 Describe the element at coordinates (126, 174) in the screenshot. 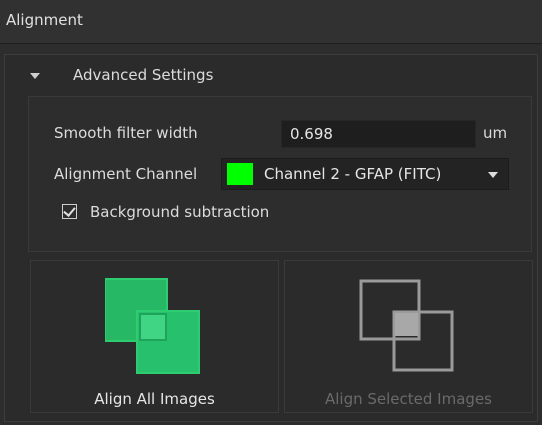

I see `alignment-channel-label: Alignment Channel` at that location.